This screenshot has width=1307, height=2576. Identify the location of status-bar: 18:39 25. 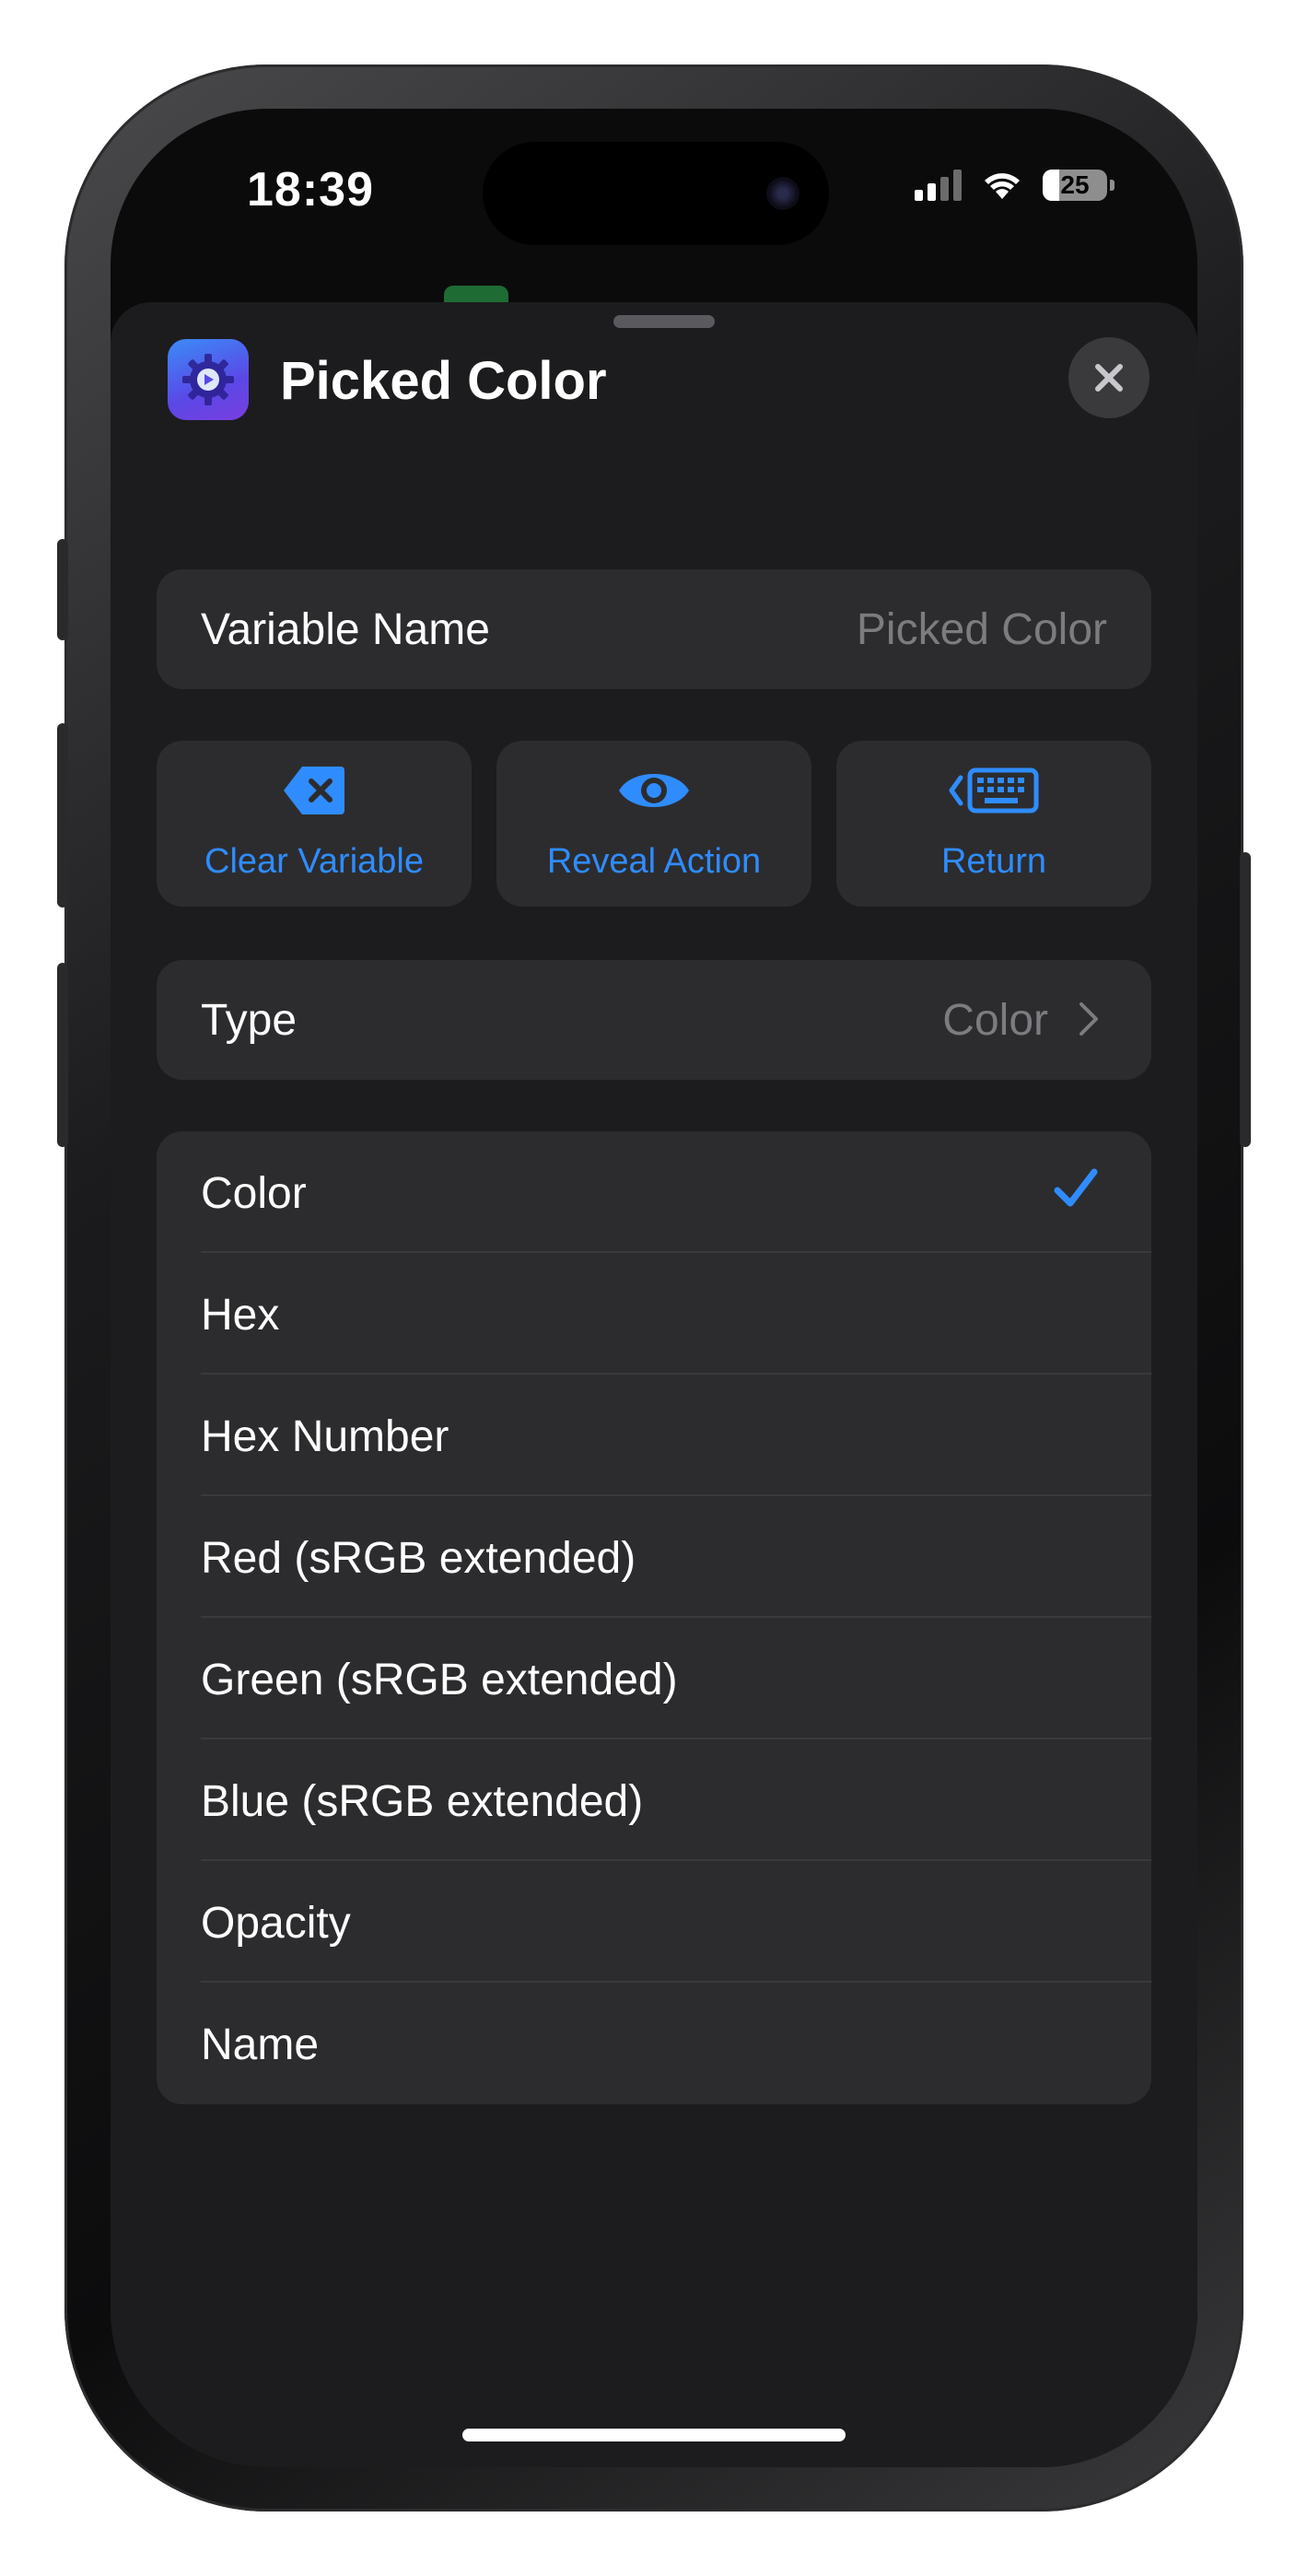
(654, 187).